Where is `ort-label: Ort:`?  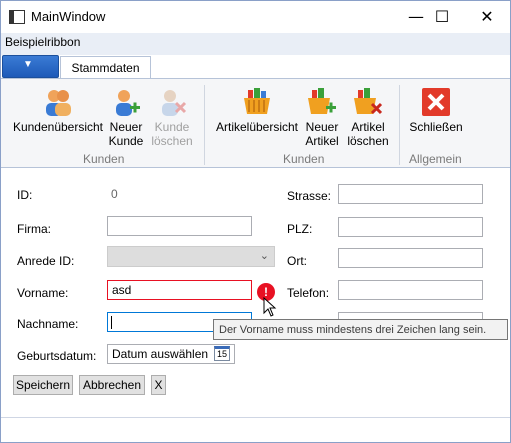 ort-label: Ort: is located at coordinates (297, 261).